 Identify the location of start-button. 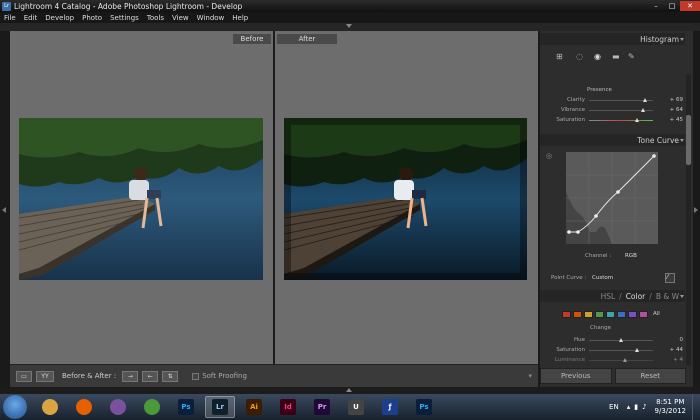
(15, 407).